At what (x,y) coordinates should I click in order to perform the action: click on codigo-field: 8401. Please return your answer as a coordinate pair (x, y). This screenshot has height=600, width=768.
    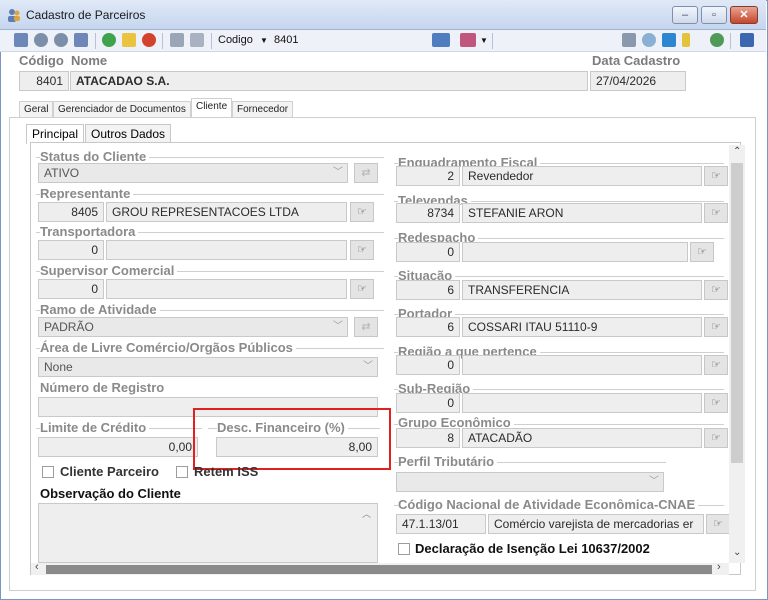
    Looking at the image, I should click on (44, 81).